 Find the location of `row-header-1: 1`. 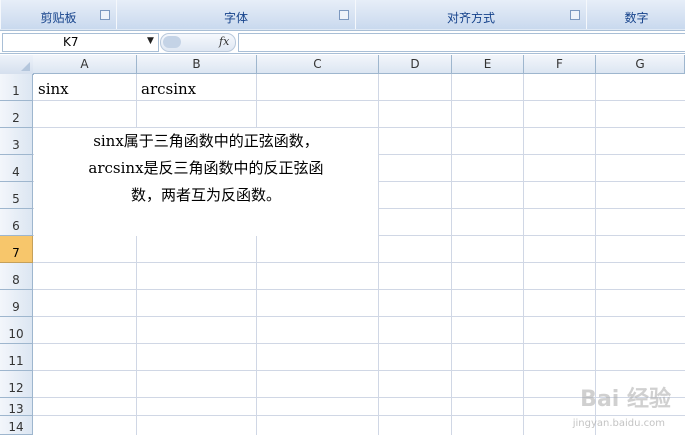

row-header-1: 1 is located at coordinates (16, 87).